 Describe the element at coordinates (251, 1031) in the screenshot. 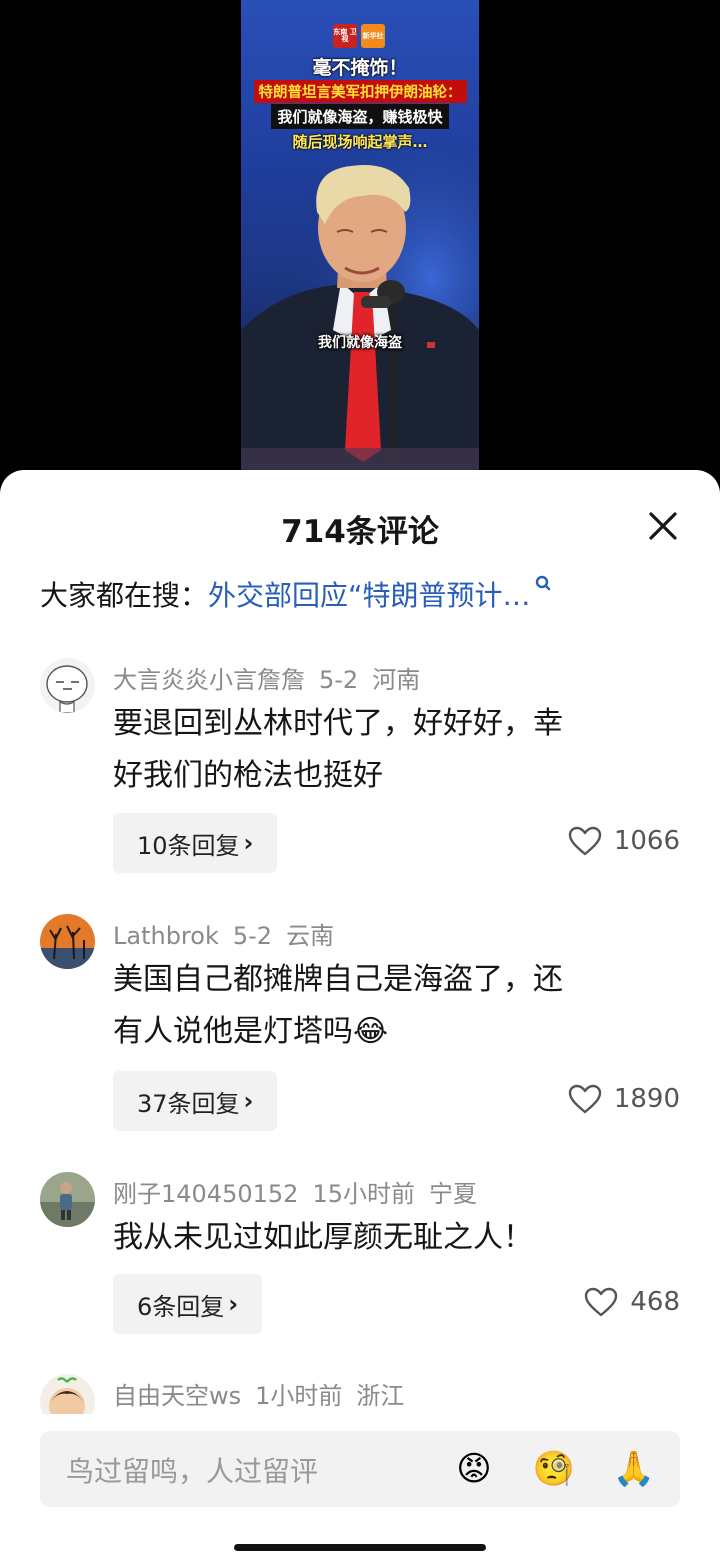

I see `comment-text-line: 有人说他是灯塔吗😂` at that location.